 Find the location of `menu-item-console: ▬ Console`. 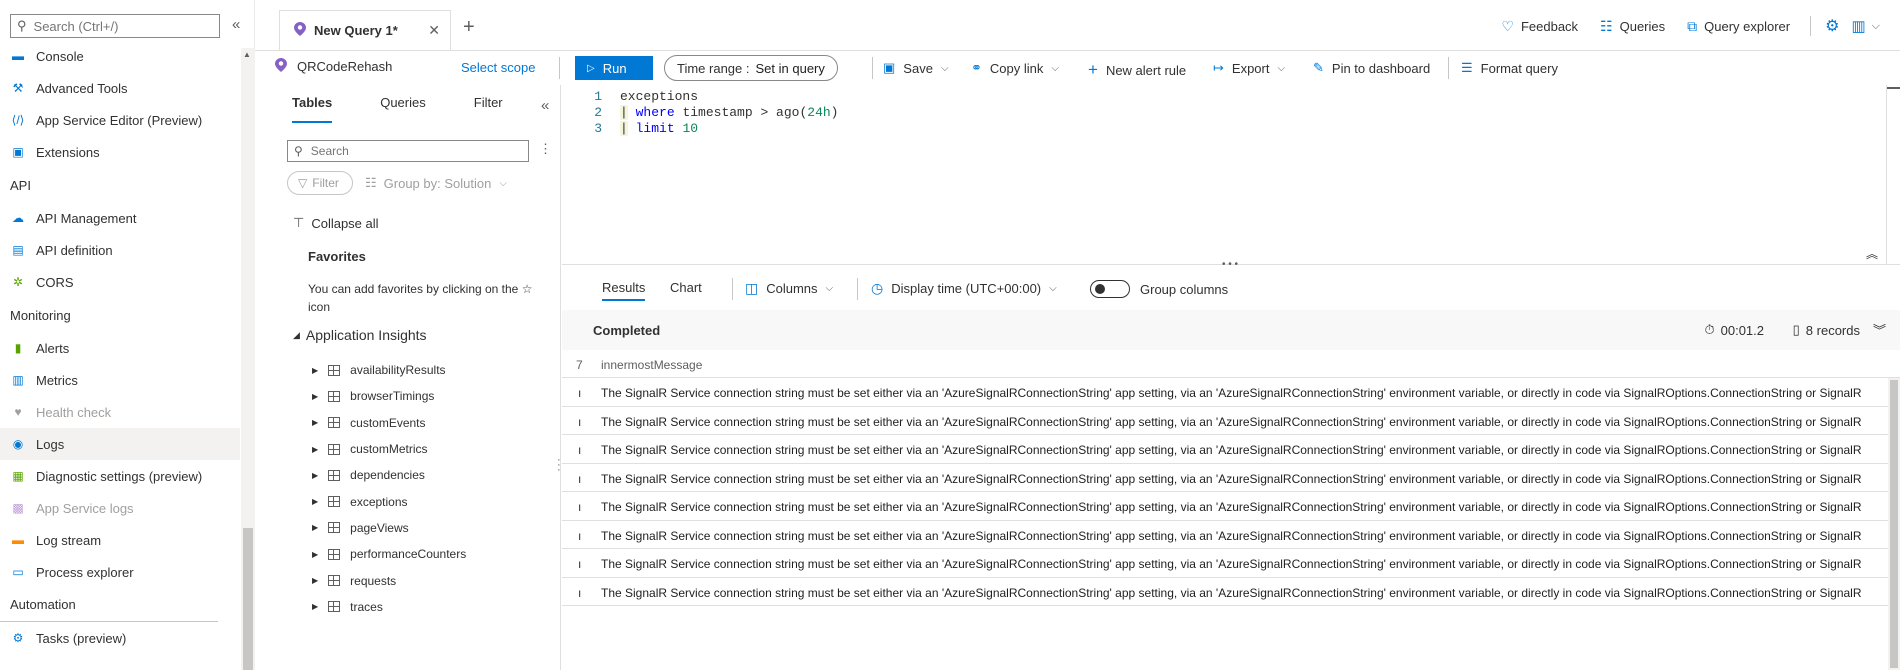

menu-item-console: ▬ Console is located at coordinates (120, 56).